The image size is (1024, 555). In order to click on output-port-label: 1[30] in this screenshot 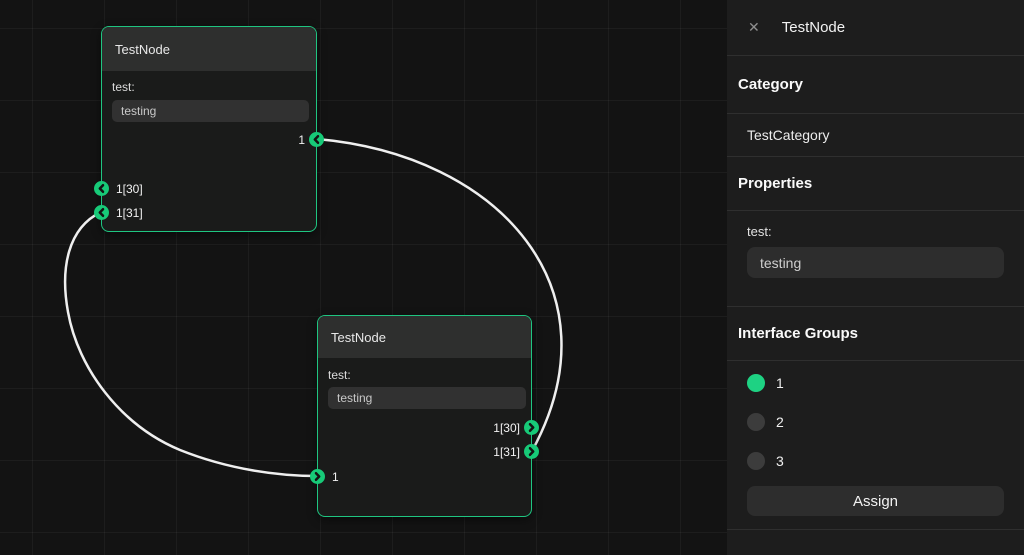, I will do `click(506, 428)`.